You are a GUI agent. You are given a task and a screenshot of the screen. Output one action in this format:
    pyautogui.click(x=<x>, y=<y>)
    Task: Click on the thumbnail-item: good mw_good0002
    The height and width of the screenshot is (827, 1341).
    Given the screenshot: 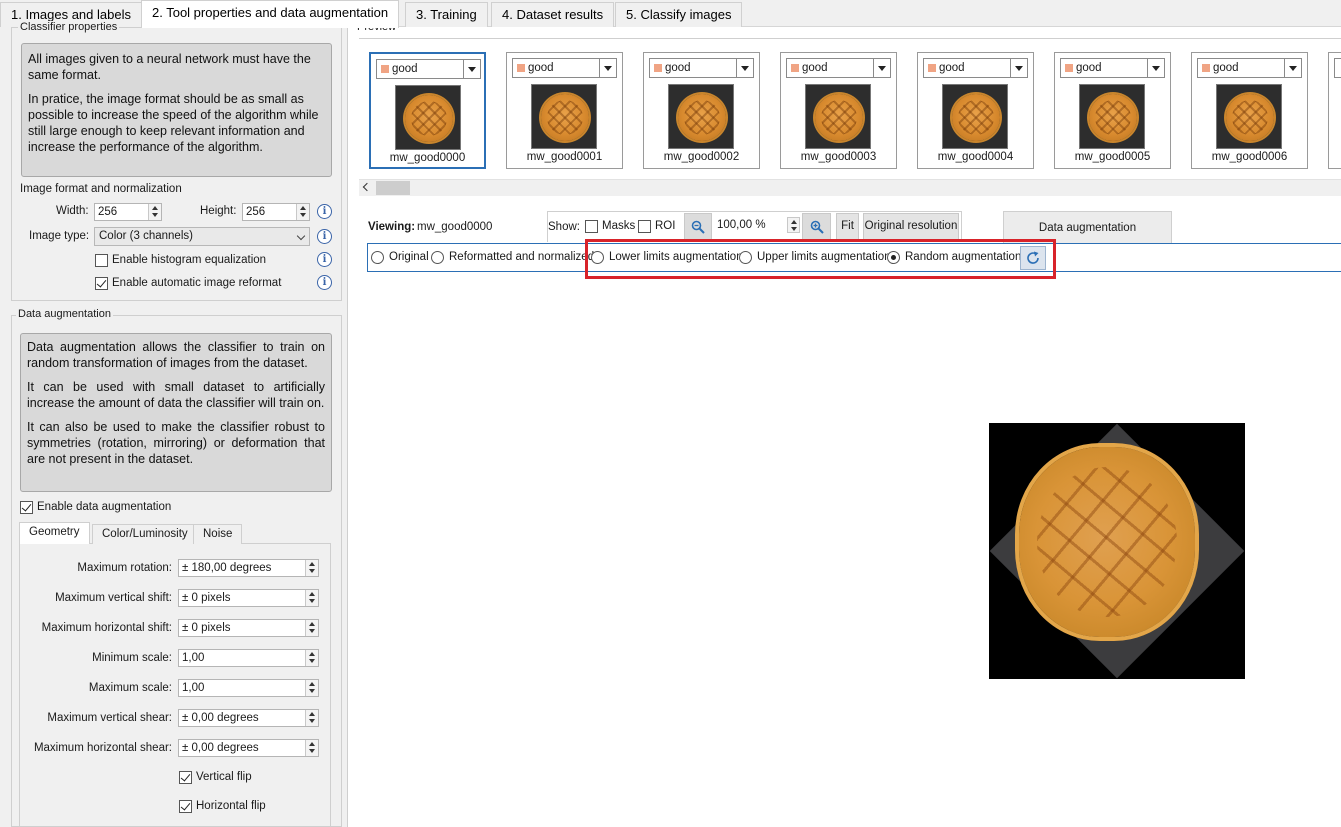 What is the action you would take?
    pyautogui.click(x=701, y=110)
    